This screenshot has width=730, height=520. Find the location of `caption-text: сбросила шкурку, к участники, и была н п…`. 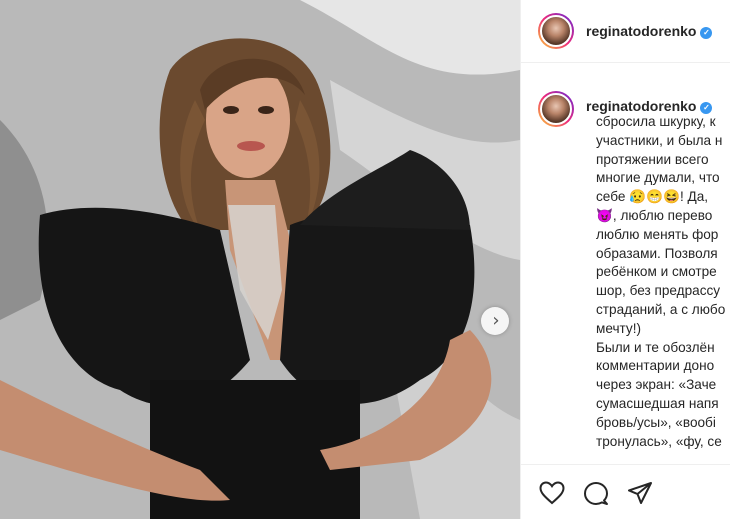

caption-text: сбросила шкурку, к участники, и была н п… is located at coordinates (661, 281).